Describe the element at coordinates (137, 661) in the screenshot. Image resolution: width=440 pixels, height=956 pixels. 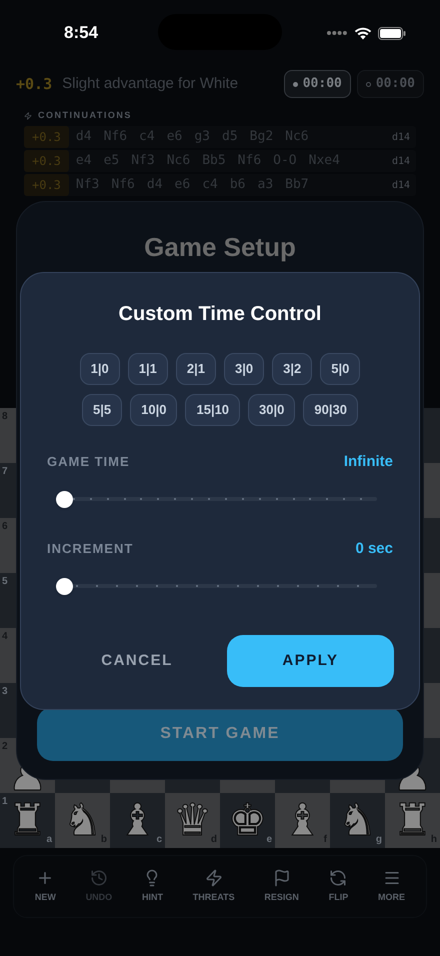
I see `cancel-button: CANCEL` at that location.